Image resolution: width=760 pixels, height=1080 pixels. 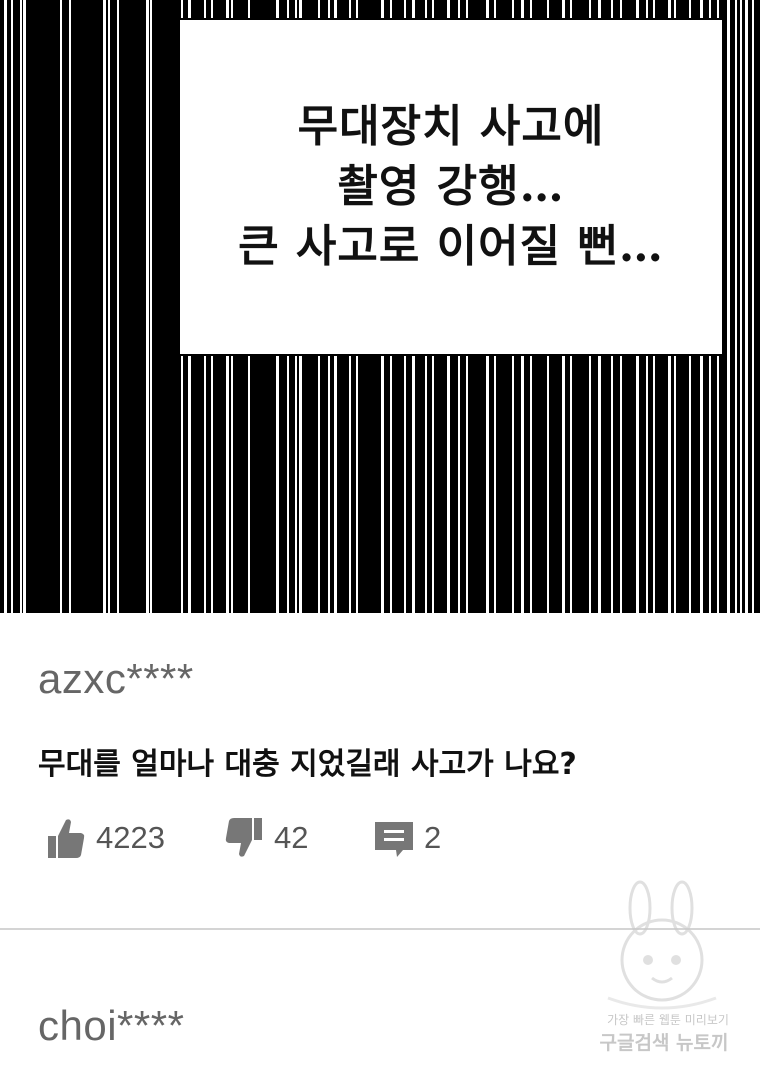 What do you see at coordinates (111, 1026) in the screenshot?
I see `comment-username: choi****` at bounding box center [111, 1026].